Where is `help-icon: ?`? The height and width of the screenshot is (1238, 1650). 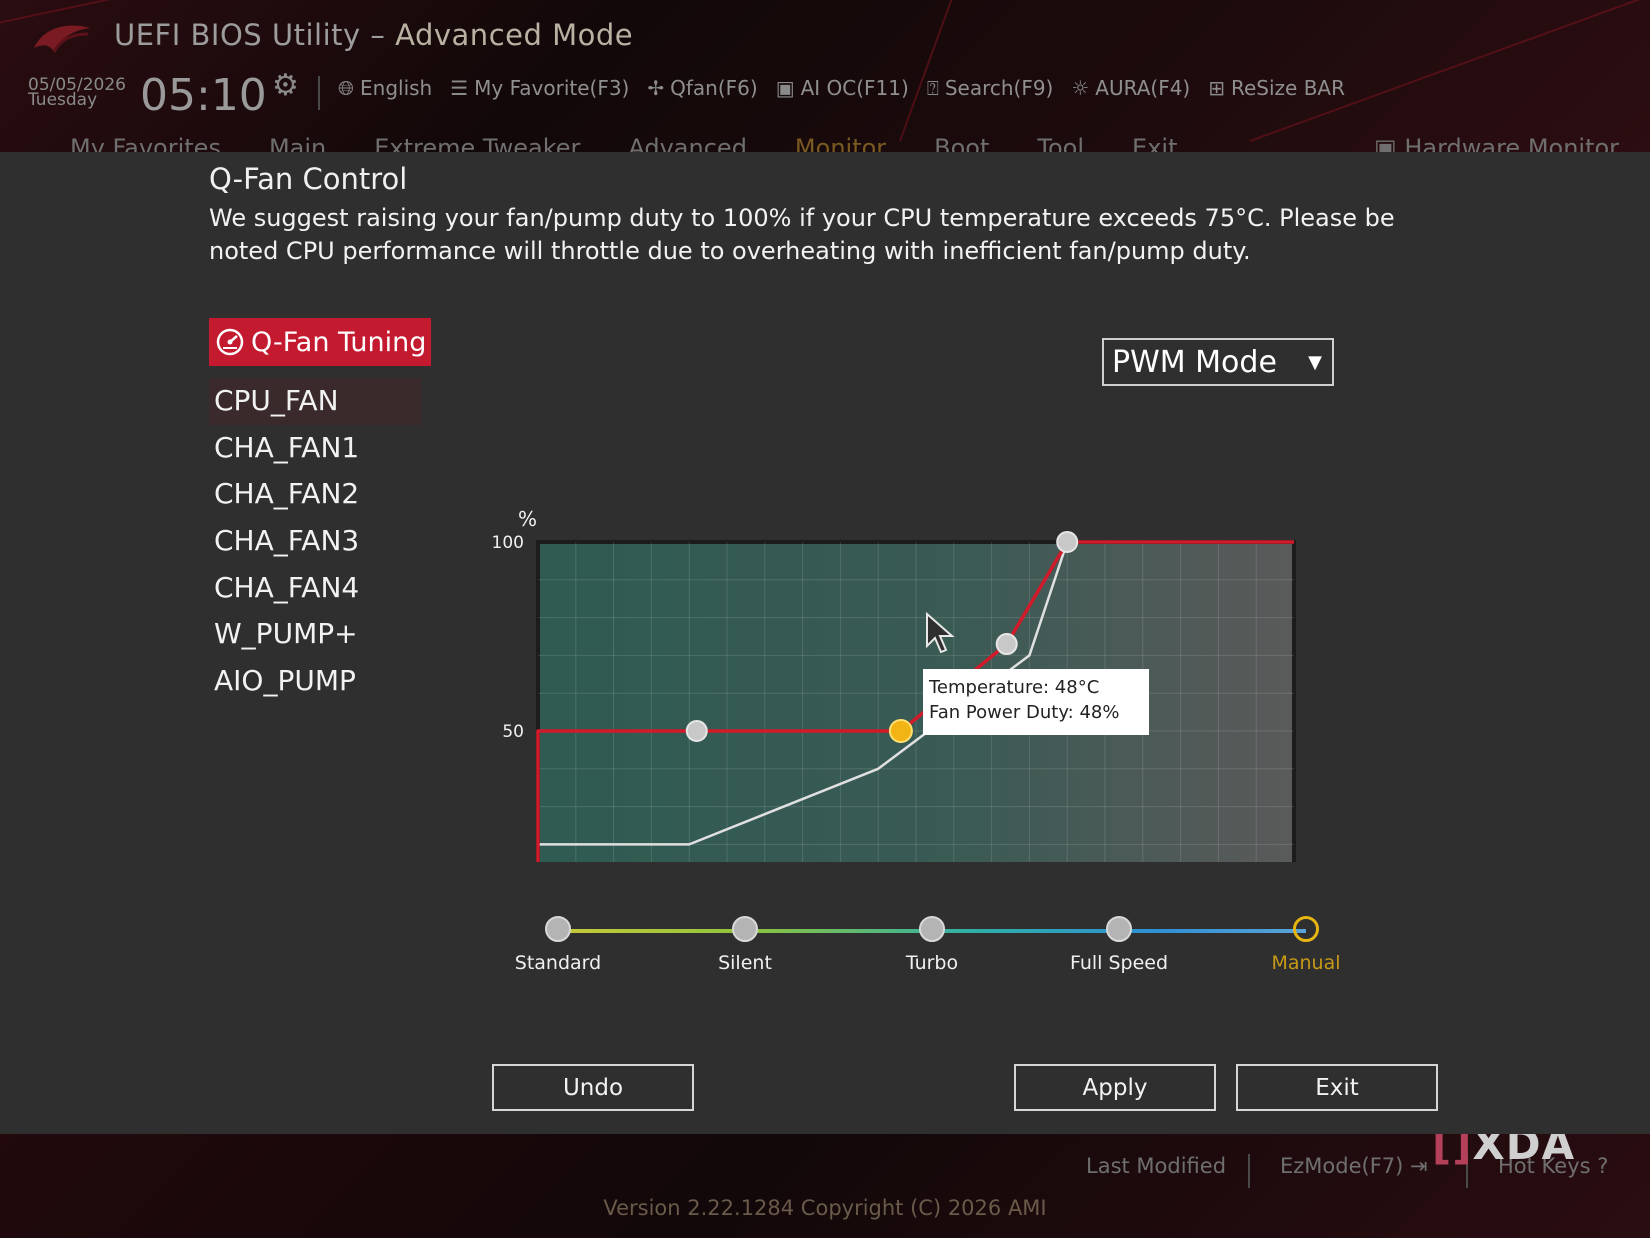 help-icon: ? is located at coordinates (1603, 1166).